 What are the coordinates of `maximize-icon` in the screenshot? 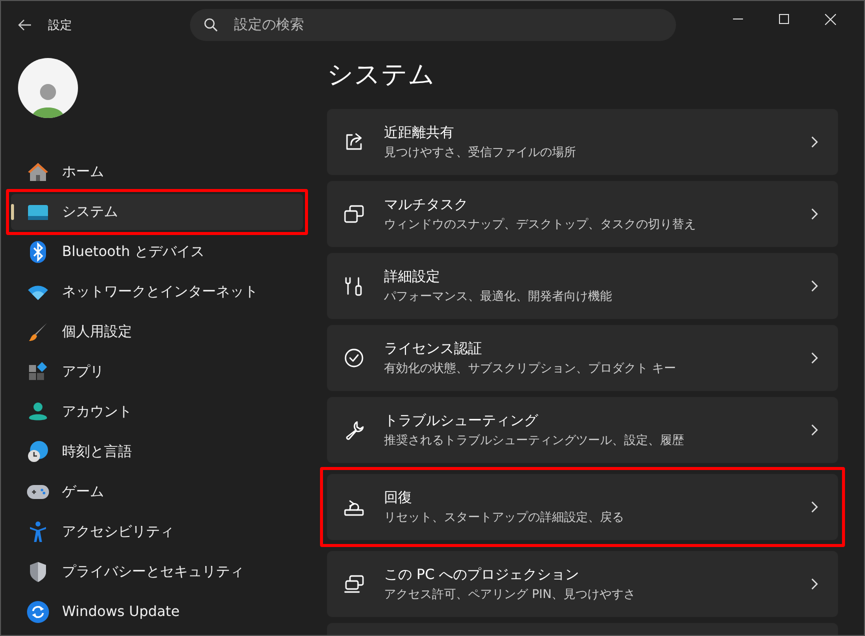 It's located at (784, 19).